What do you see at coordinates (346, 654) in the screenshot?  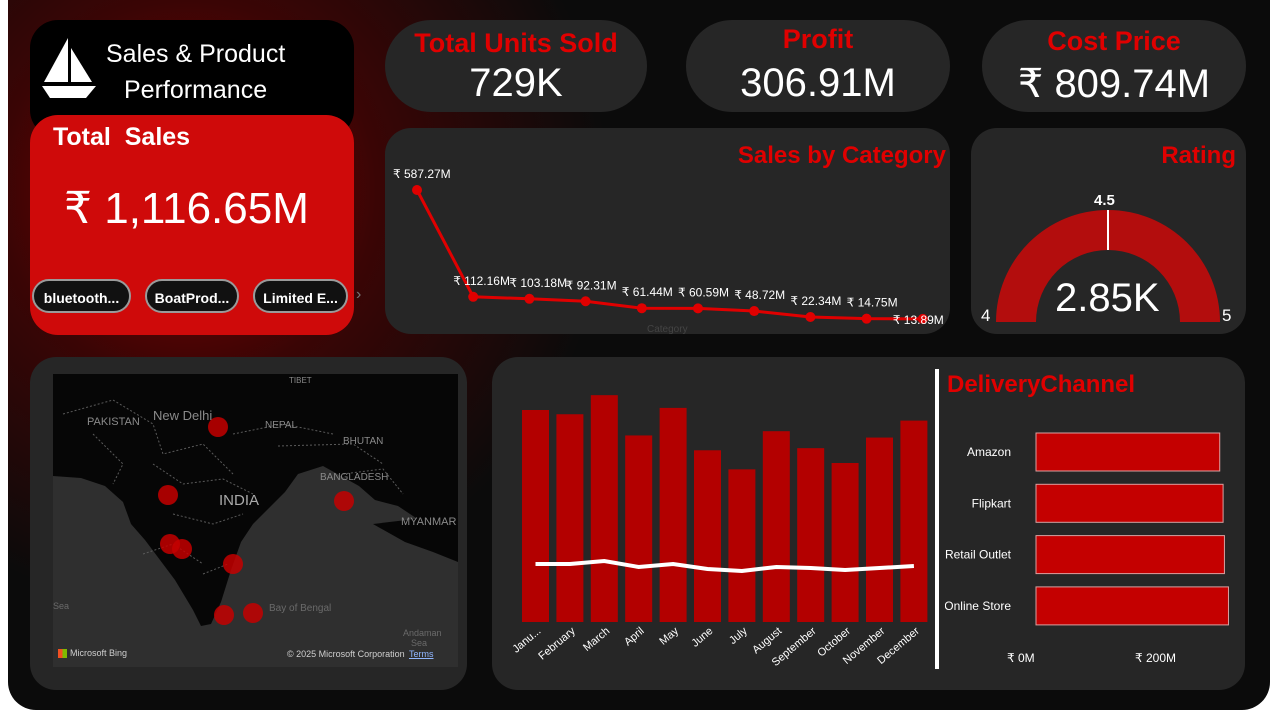 I see `map-copyright: © 2025 Microsoft Corporation` at bounding box center [346, 654].